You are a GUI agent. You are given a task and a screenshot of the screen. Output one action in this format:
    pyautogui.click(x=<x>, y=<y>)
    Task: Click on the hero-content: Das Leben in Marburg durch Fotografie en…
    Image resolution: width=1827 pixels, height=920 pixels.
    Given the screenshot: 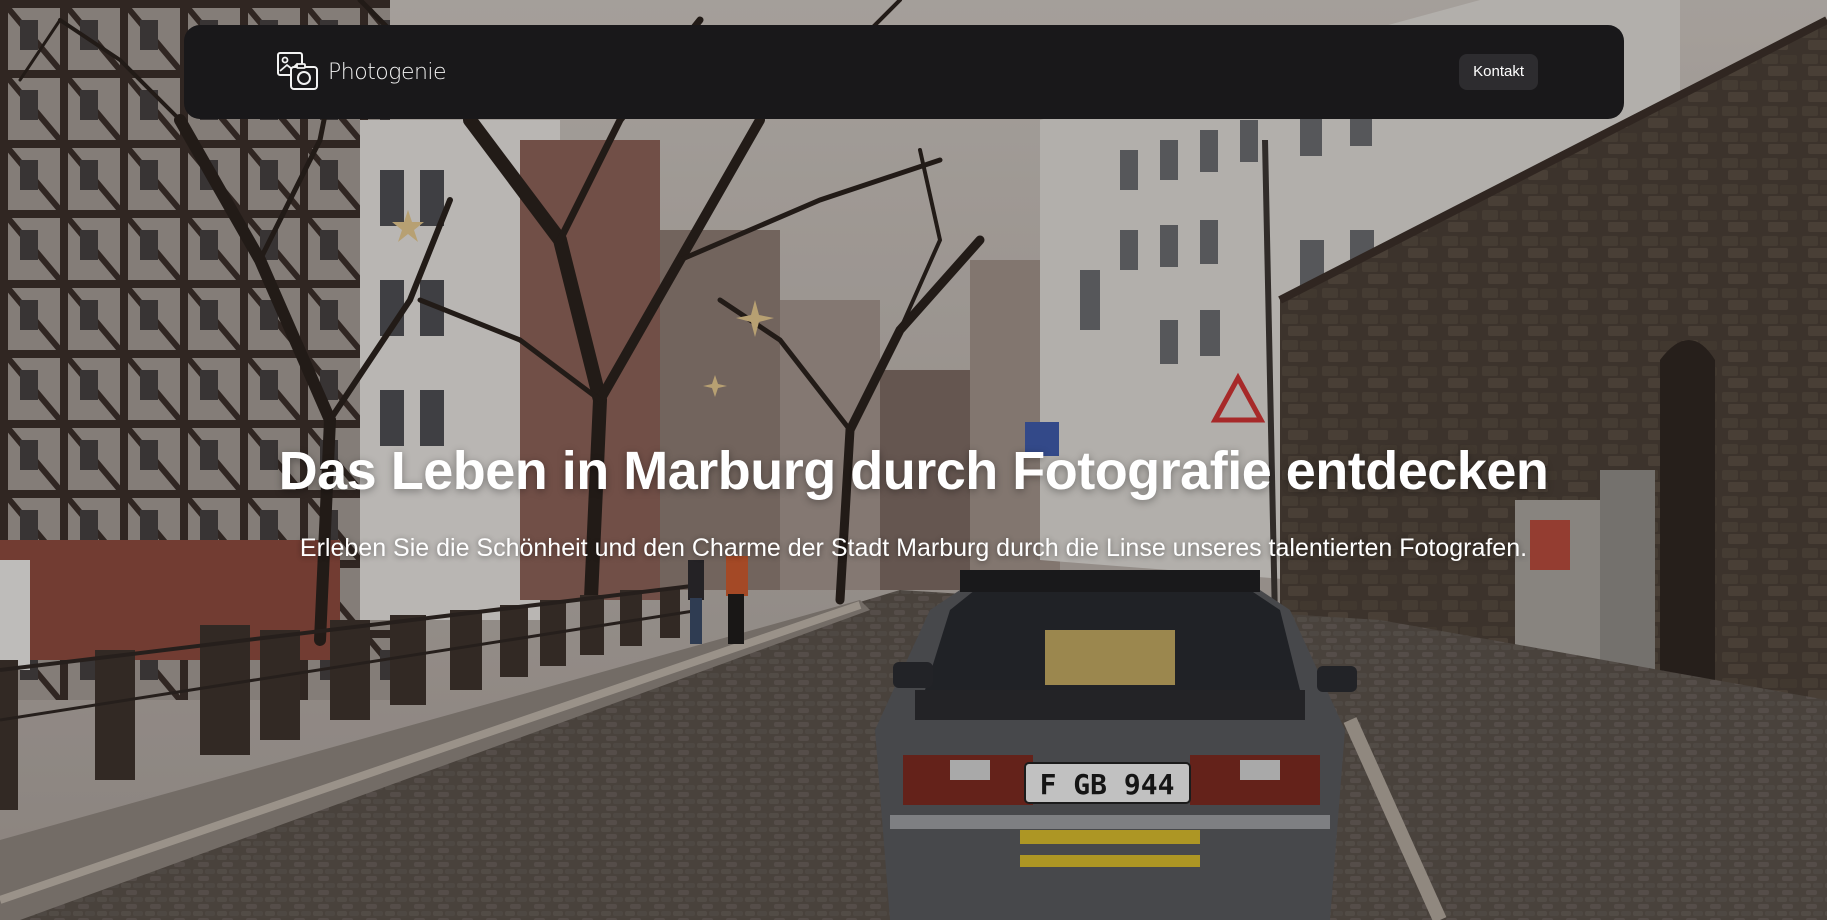 What is the action you would take?
    pyautogui.click(x=913, y=502)
    